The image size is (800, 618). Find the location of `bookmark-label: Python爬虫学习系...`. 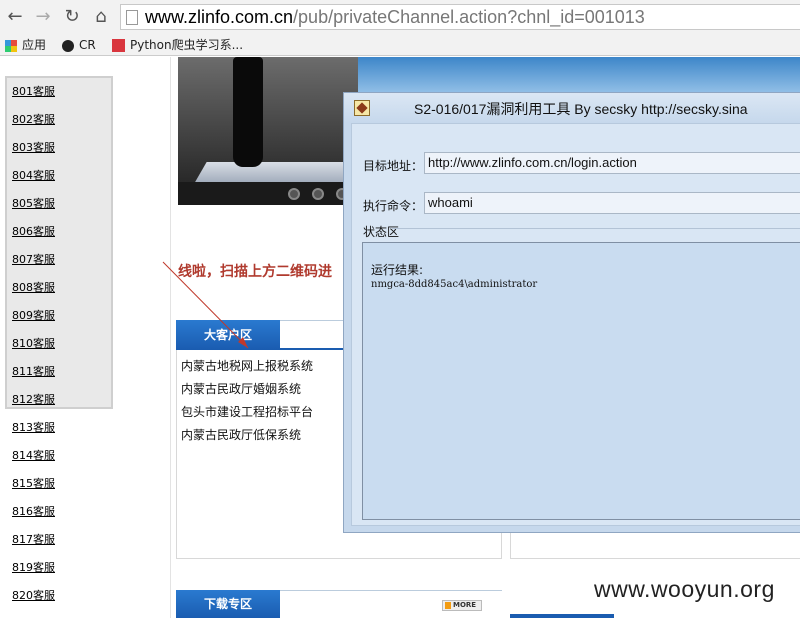

bookmark-label: Python爬虫学习系... is located at coordinates (187, 45).